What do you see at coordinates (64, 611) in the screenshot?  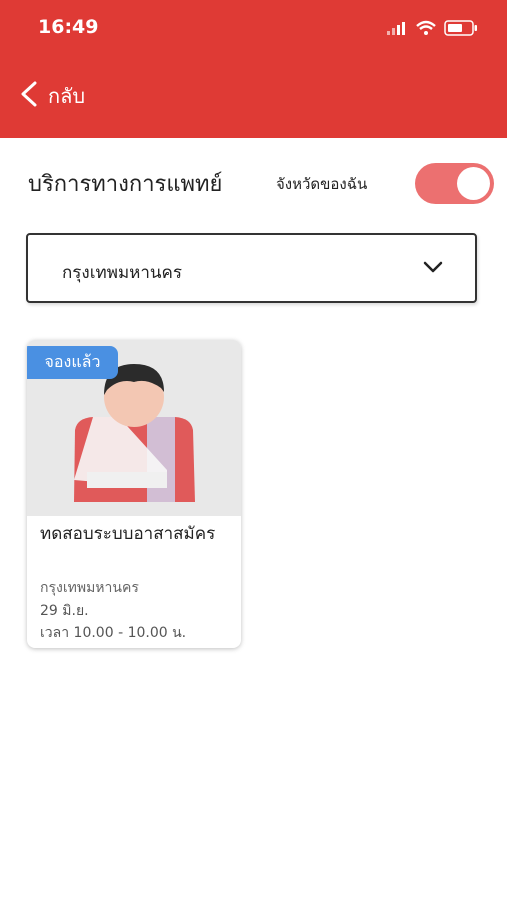 I see `card-date: 29 มิ.ย.` at bounding box center [64, 611].